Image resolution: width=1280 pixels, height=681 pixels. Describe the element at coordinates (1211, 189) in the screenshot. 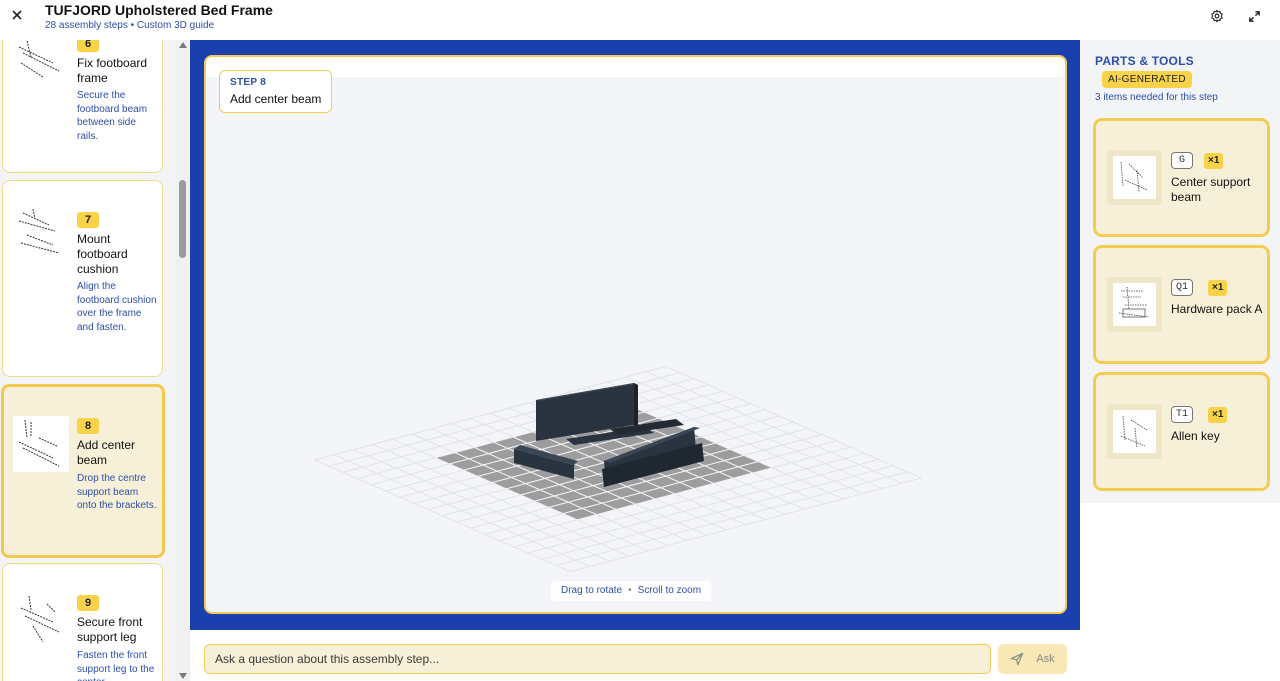

I see `part-name: Center support beam` at that location.